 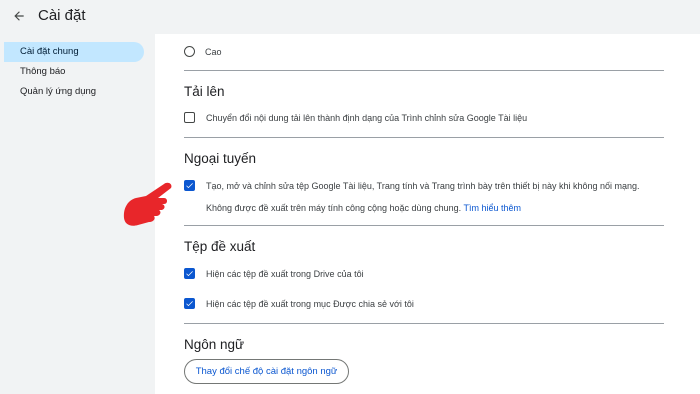 I want to click on pointing-hand-icon, so click(x=149, y=208).